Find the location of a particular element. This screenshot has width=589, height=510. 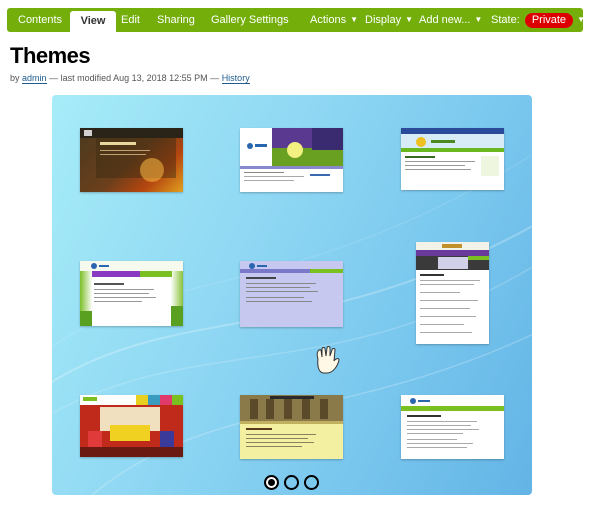

last-modified-text: — last modified Aug 13, 2018 12:55 PM — is located at coordinates (134, 78).